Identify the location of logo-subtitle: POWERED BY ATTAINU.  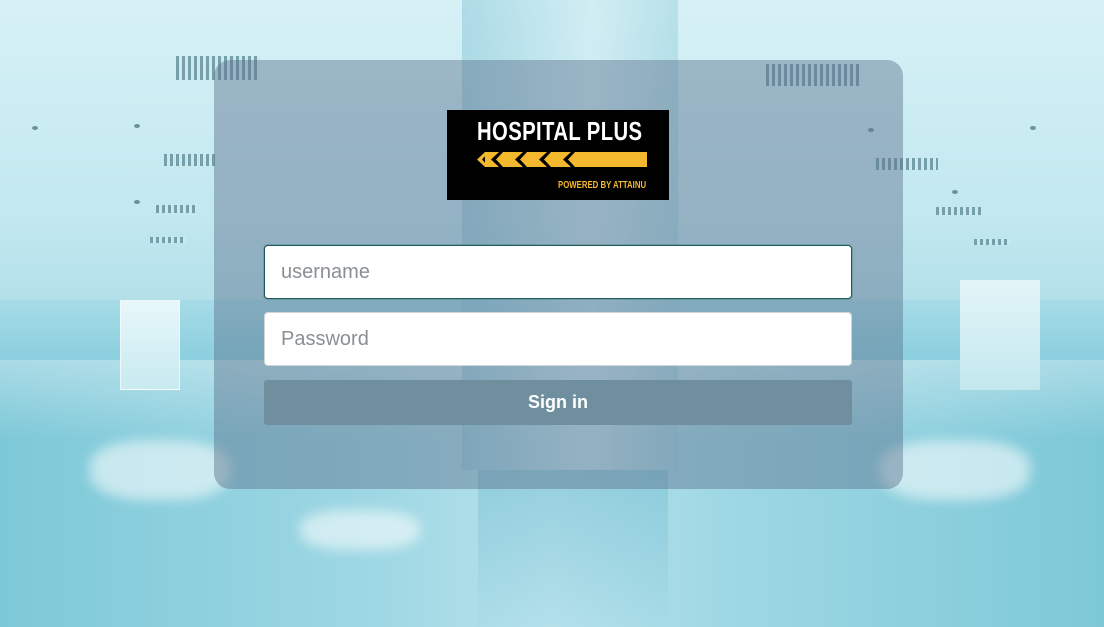
(602, 185).